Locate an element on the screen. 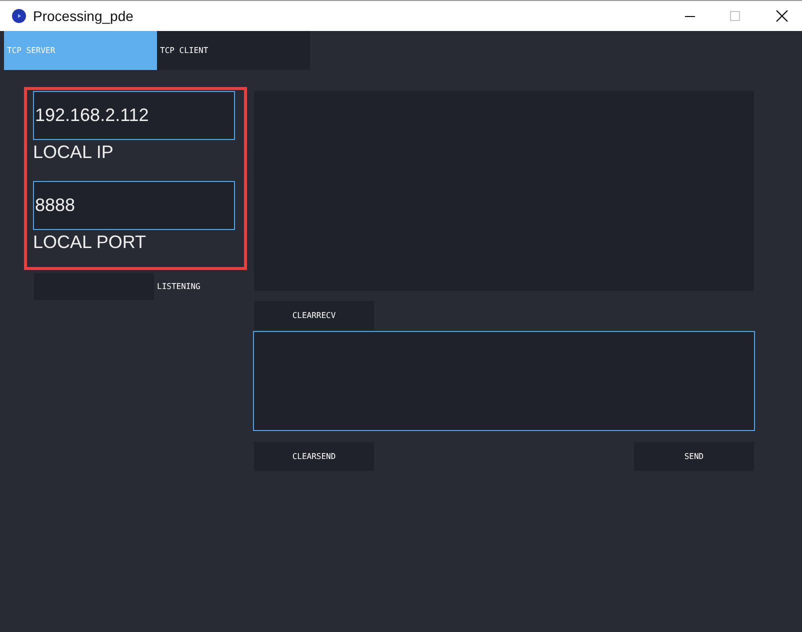 The image size is (802, 632). input-field: 8888 is located at coordinates (134, 205).